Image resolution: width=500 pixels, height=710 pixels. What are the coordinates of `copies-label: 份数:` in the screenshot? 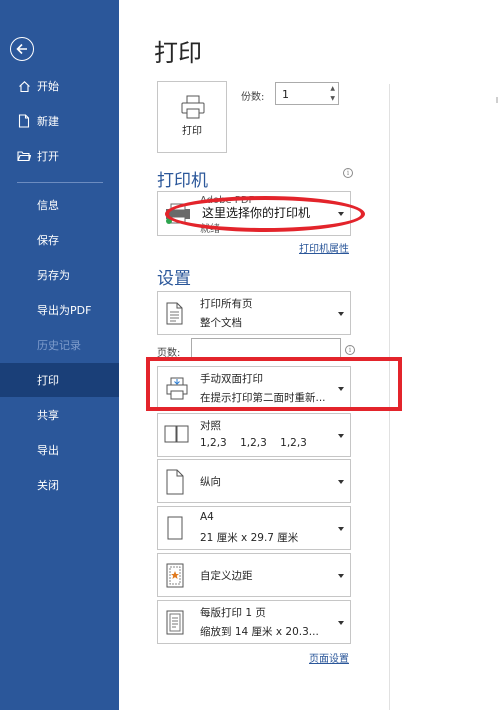 It's located at (253, 97).